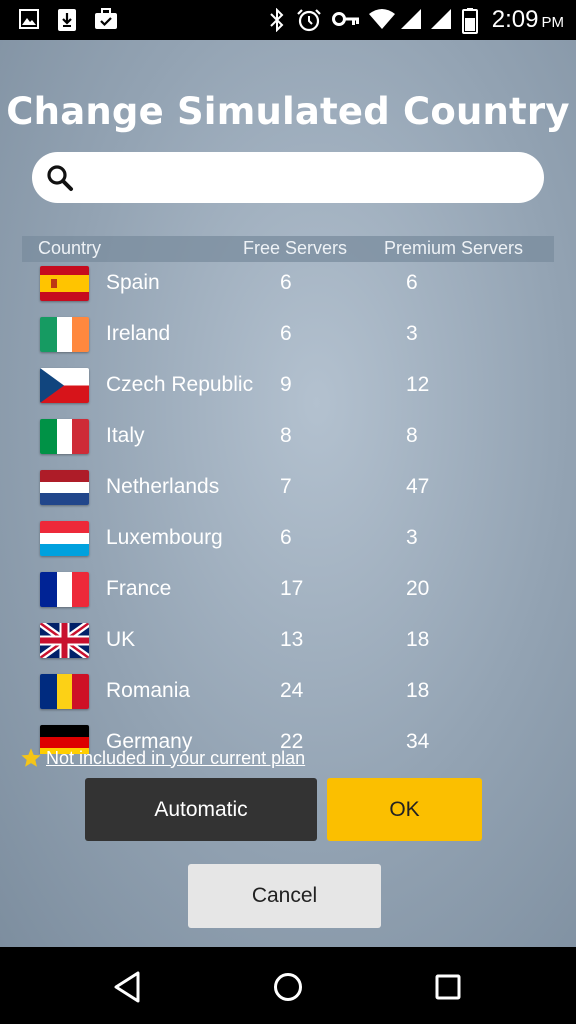 The width and height of the screenshot is (576, 1024). What do you see at coordinates (64, 385) in the screenshot?
I see `czech-flag-icon` at bounding box center [64, 385].